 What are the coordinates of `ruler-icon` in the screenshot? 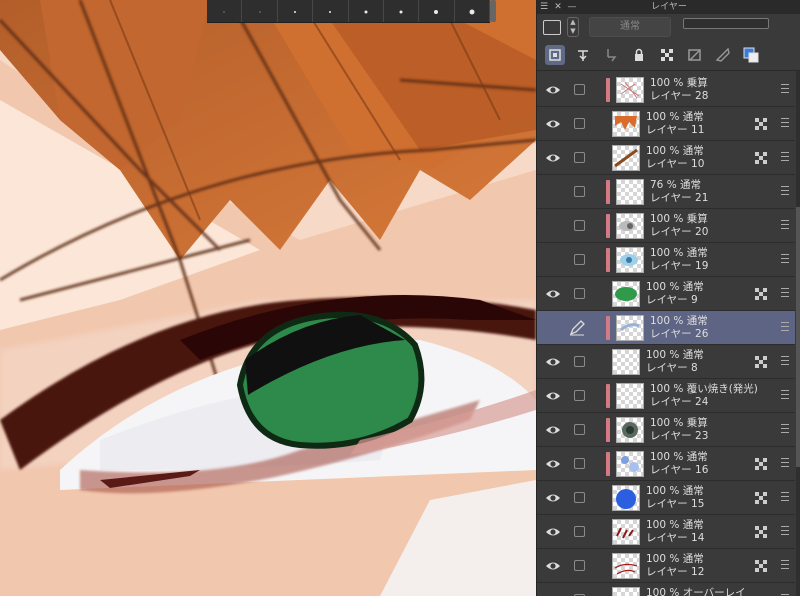 It's located at (723, 55).